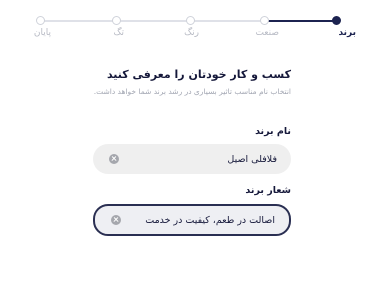 This screenshot has height=293, width=376. Describe the element at coordinates (301, 21) in the screenshot. I see `stepper-track-active` at that location.